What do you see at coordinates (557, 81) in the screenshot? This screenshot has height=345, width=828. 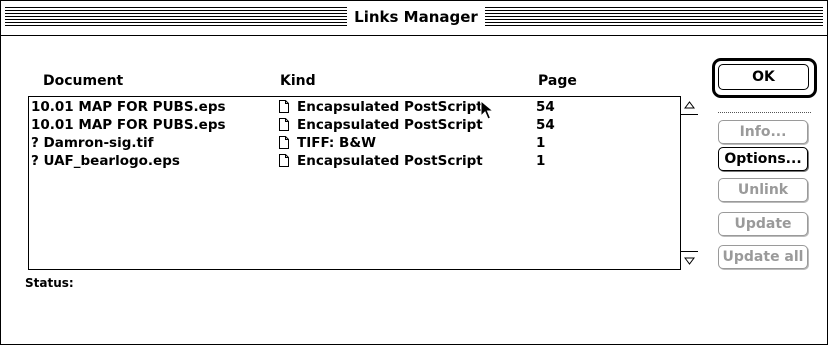 I see `column-header-page: Page` at bounding box center [557, 81].